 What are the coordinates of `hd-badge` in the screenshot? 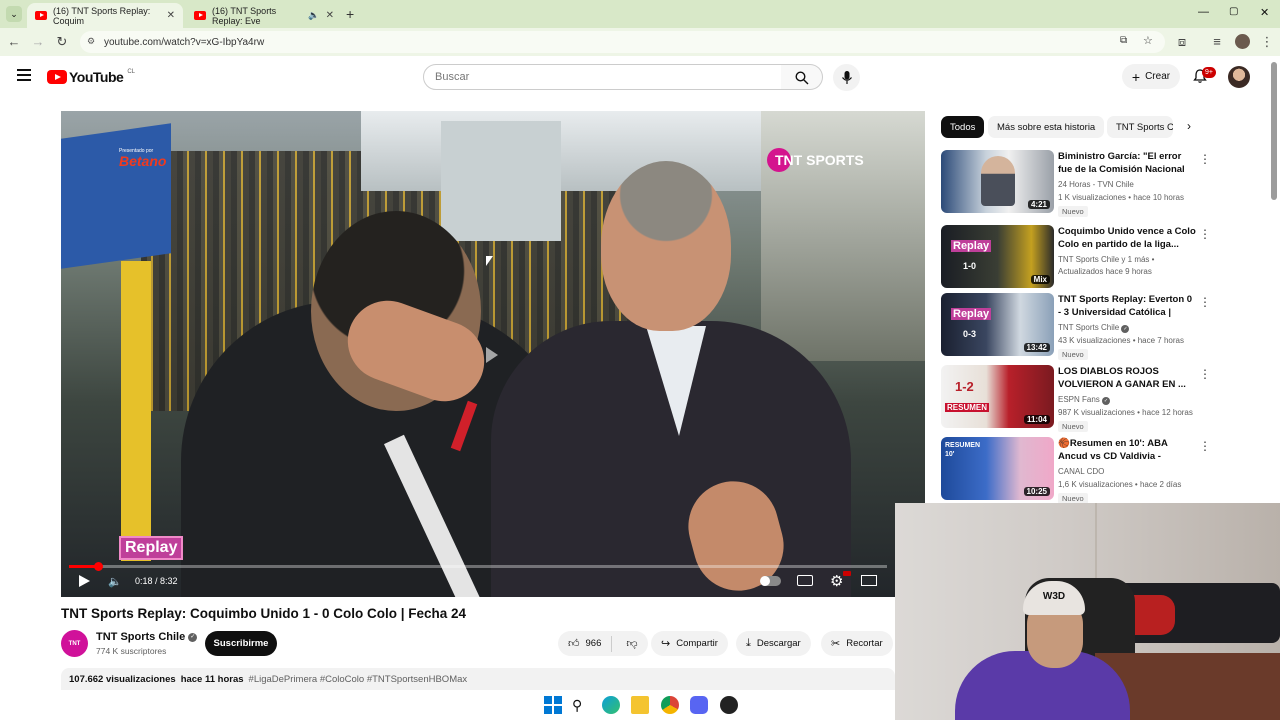 It's located at (847, 573).